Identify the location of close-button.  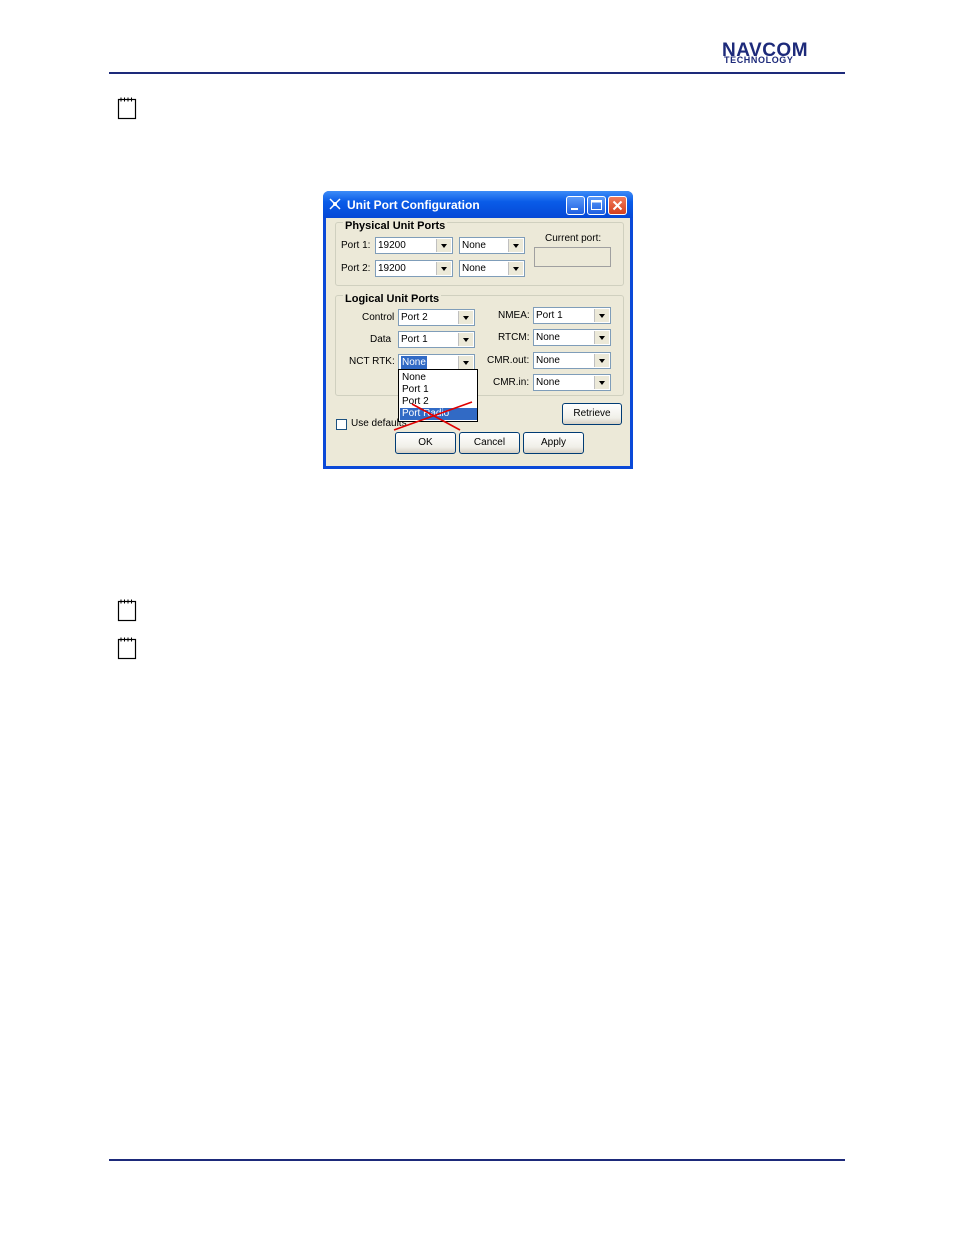
(617, 205).